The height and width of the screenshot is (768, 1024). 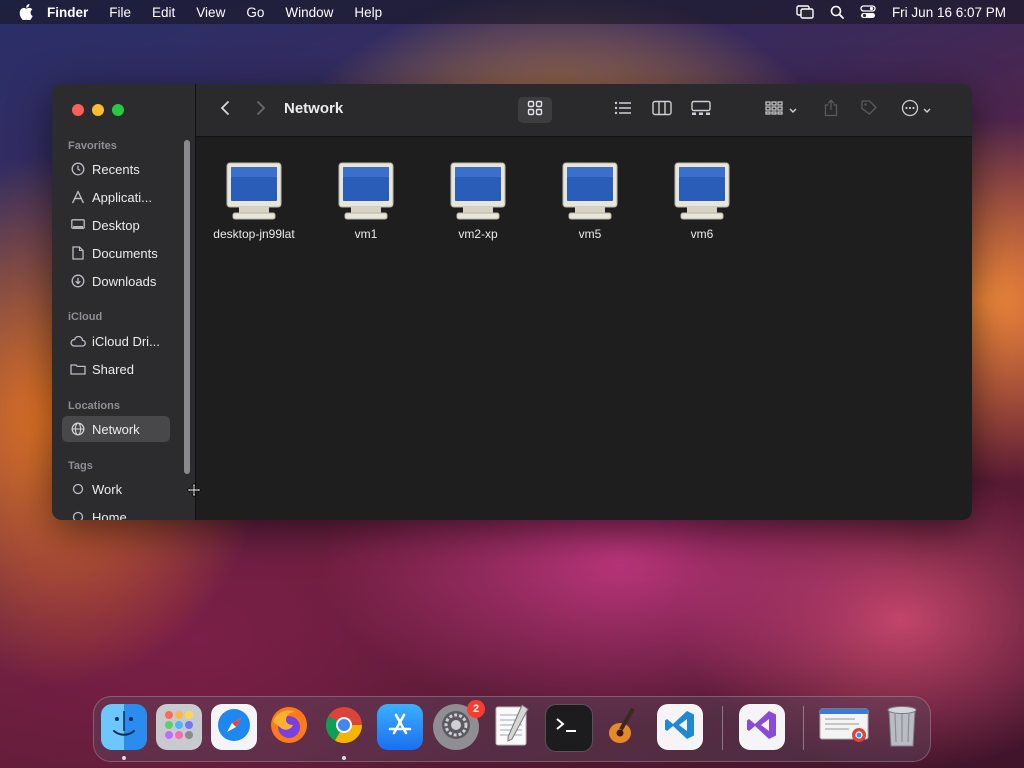 I want to click on minimize-window-button, so click(x=98, y=110).